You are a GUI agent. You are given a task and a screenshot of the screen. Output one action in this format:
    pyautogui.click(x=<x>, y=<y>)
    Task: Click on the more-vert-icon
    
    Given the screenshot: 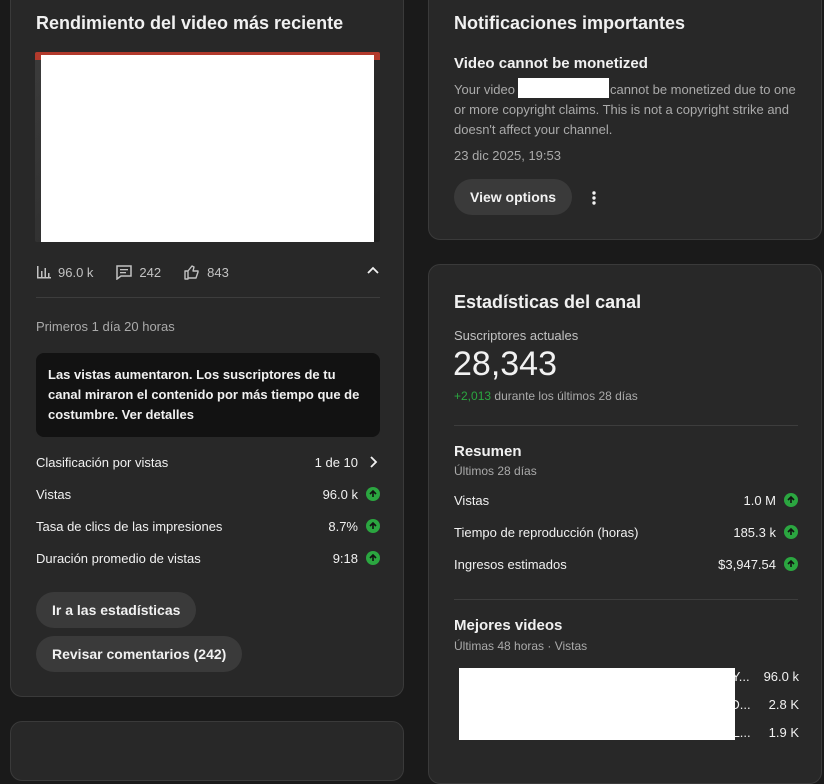 What is the action you would take?
    pyautogui.click(x=594, y=198)
    